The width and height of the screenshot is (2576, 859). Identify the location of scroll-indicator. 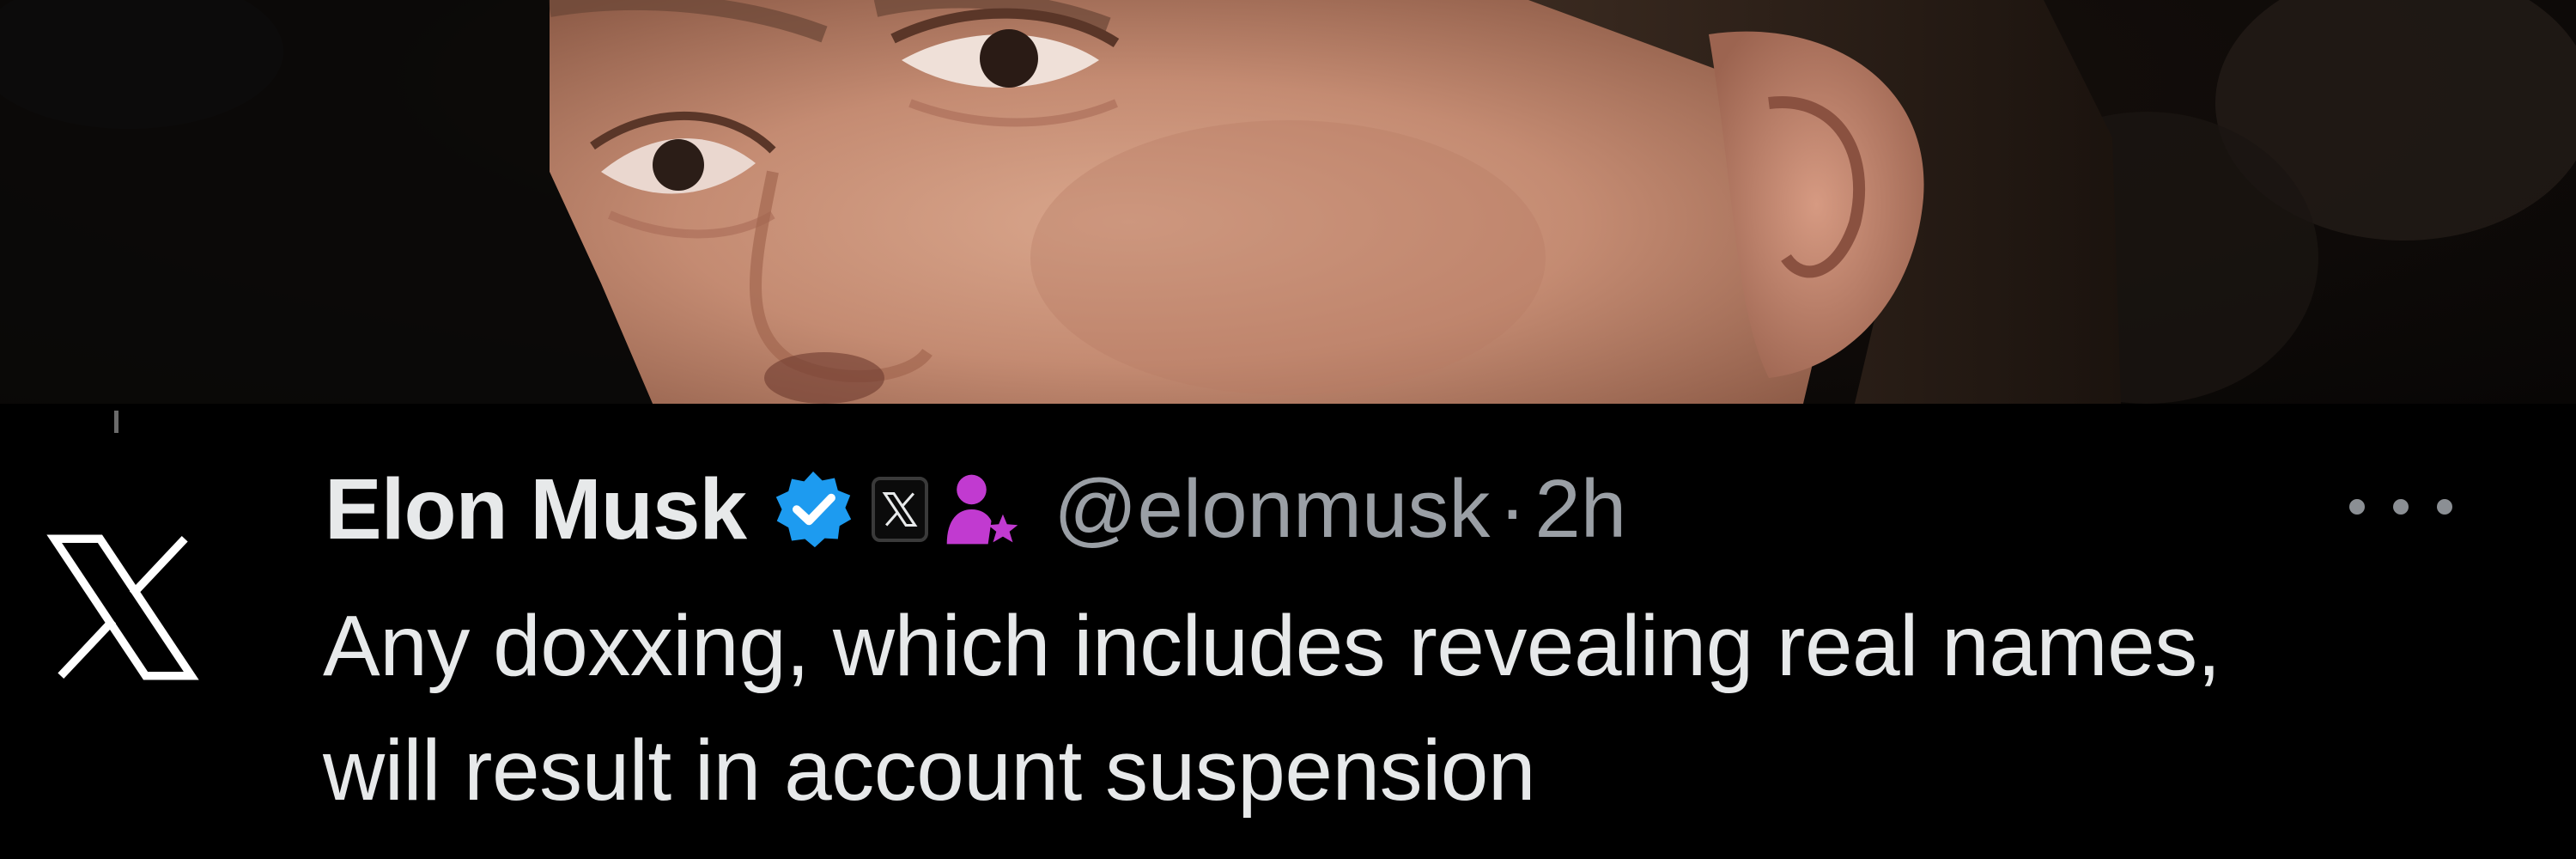
(116, 422).